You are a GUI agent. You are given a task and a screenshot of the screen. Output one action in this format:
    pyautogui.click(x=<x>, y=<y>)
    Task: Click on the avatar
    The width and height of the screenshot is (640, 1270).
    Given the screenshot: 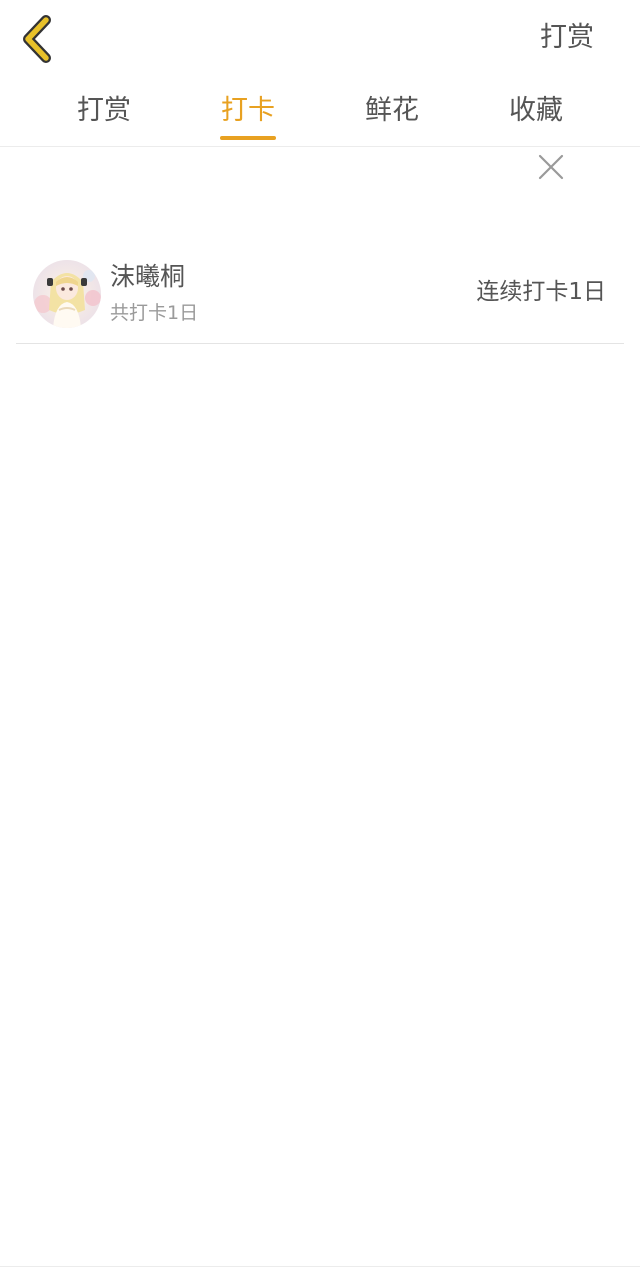 What is the action you would take?
    pyautogui.click(x=67, y=294)
    